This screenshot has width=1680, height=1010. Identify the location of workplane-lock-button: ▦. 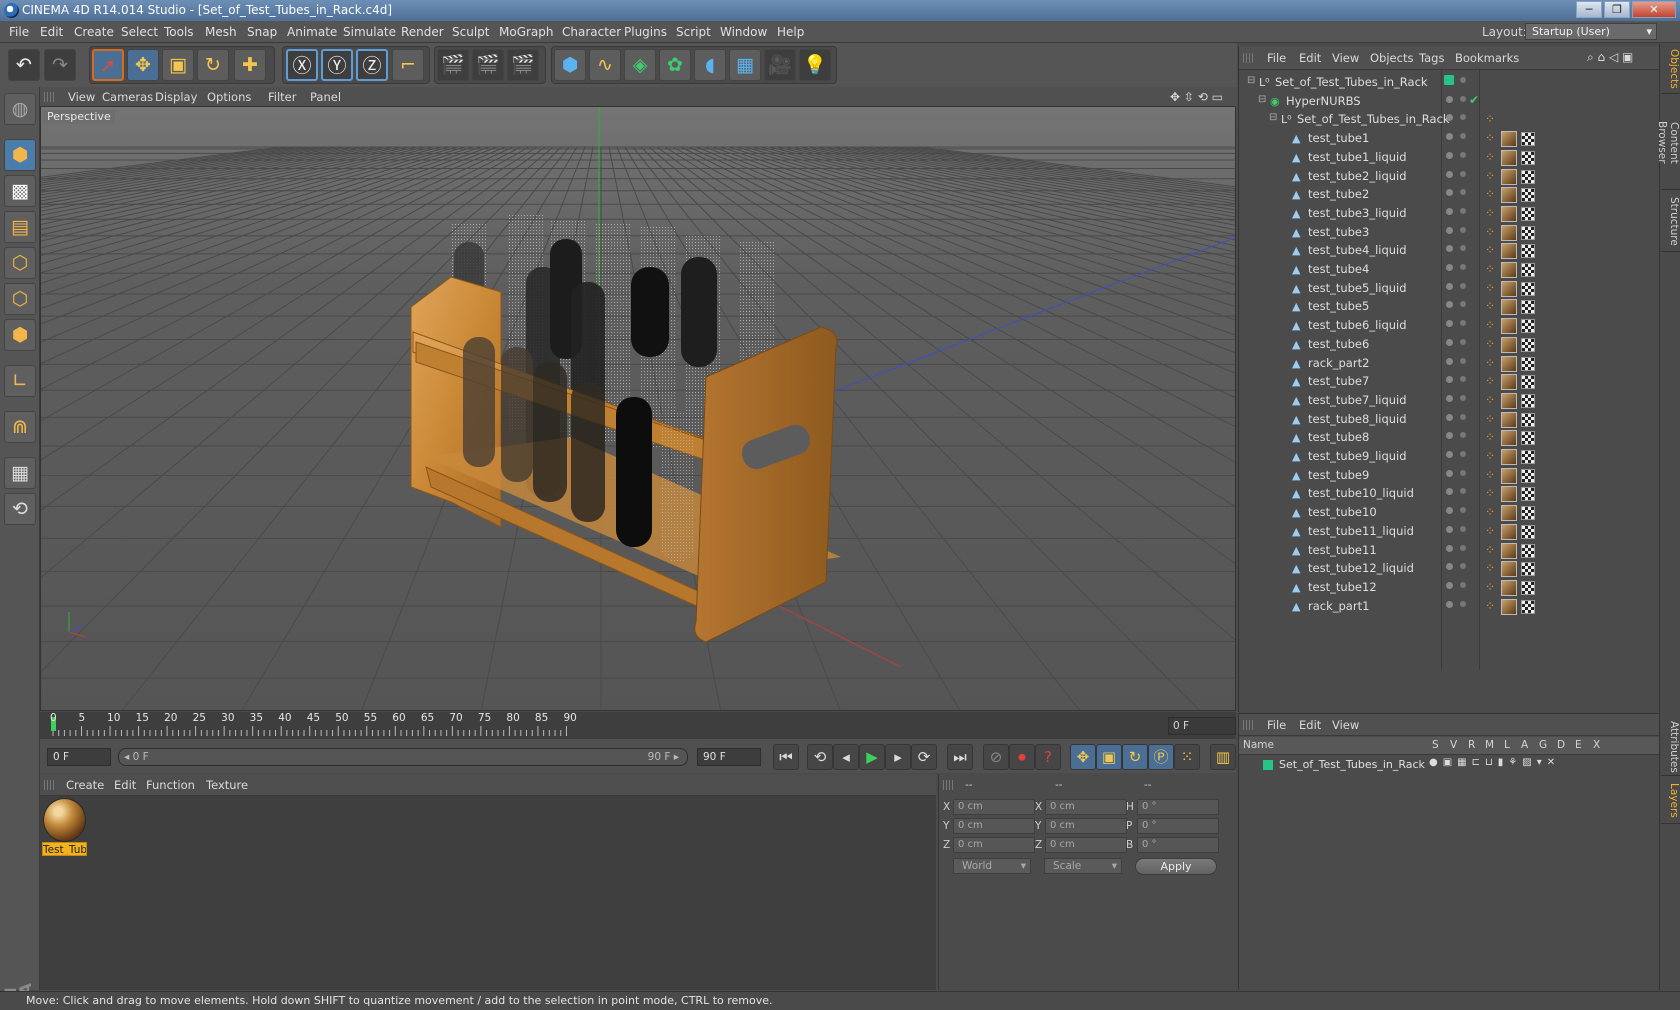
(20, 473).